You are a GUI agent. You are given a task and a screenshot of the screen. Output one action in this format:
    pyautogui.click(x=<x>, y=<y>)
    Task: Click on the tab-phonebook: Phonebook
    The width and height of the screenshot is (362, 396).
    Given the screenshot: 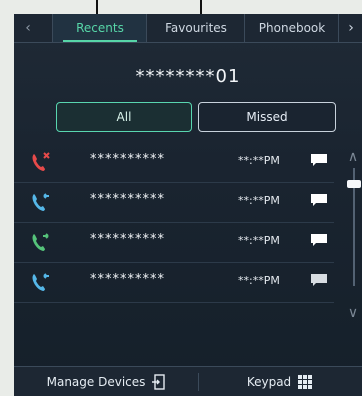 What is the action you would take?
    pyautogui.click(x=291, y=28)
    